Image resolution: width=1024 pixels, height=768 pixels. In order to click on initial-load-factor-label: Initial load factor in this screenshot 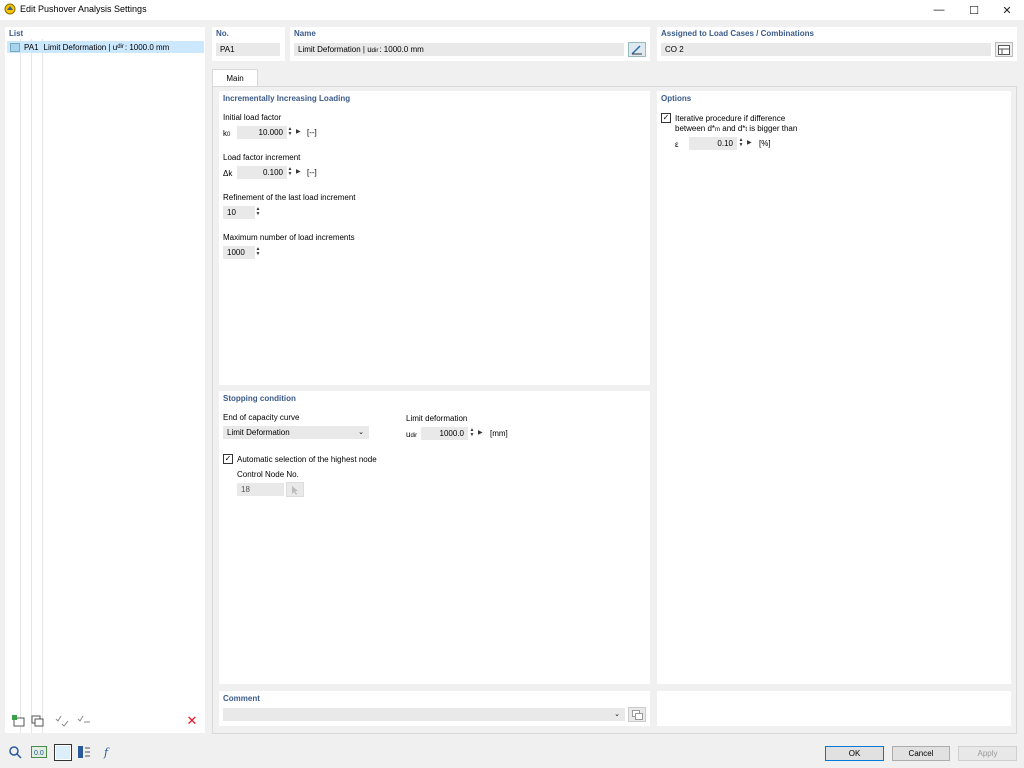, I will do `click(252, 117)`.